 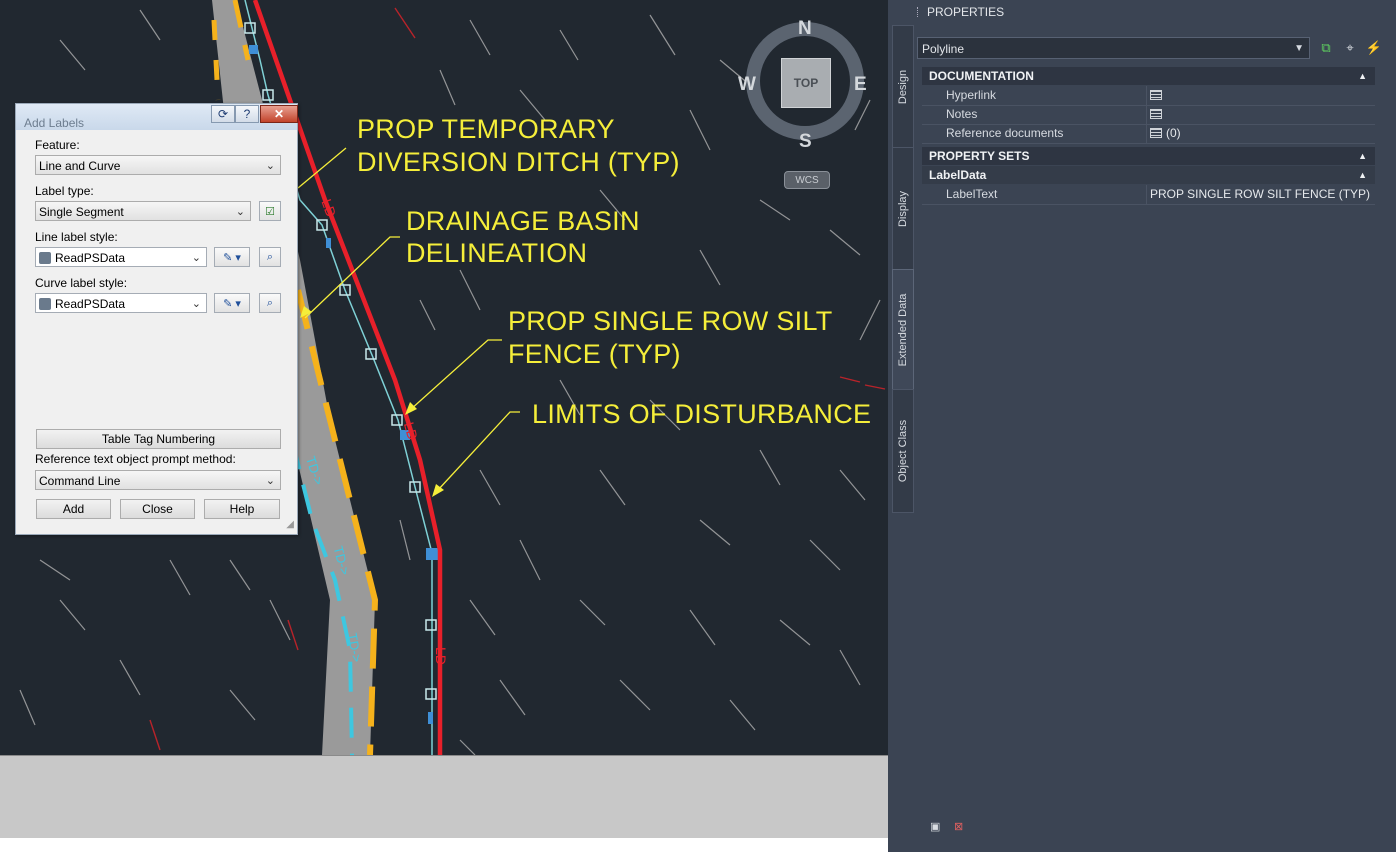 I want to click on curve-style-select: ReadPSData ⌄, so click(x=121, y=303).